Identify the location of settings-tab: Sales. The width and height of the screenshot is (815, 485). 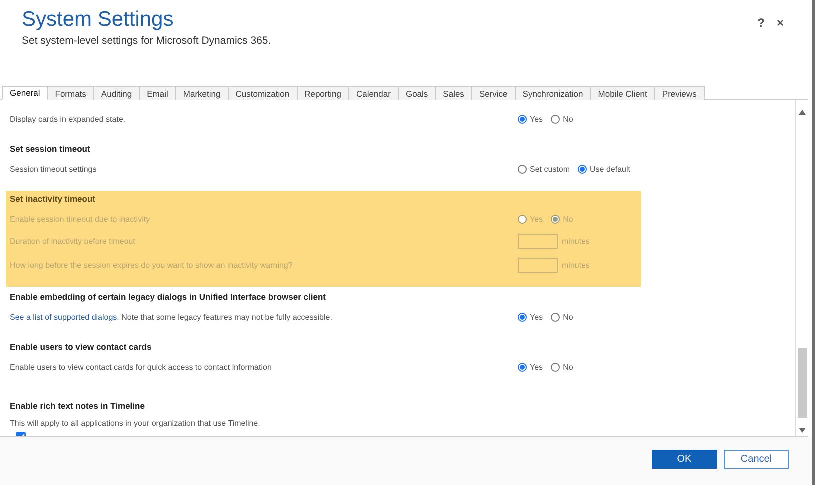
(453, 93).